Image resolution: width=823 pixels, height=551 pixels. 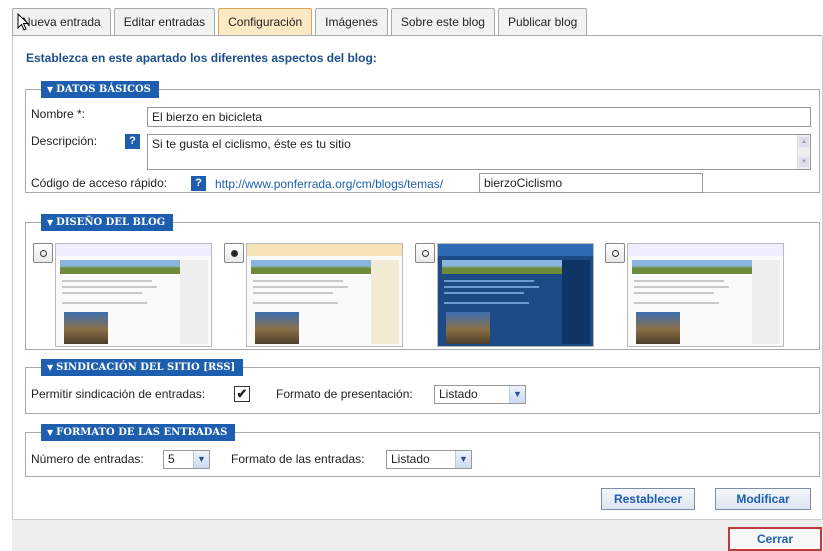 I want to click on entries-format-label: Formato de las entradas:, so click(x=298, y=459).